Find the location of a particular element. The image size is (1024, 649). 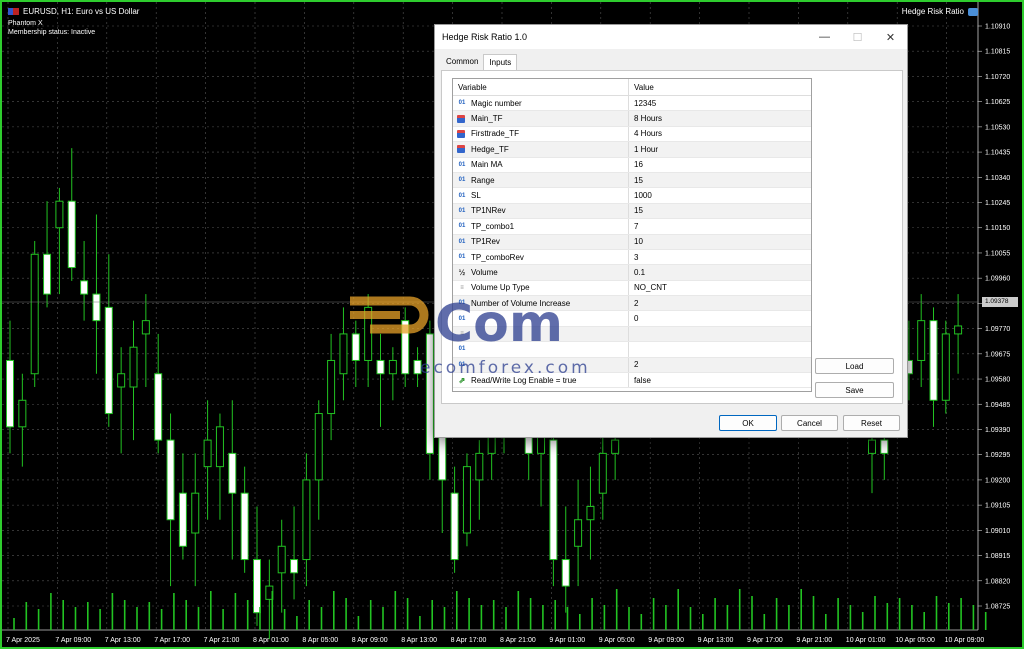

ea-name-label: Phantom X is located at coordinates (25, 23).